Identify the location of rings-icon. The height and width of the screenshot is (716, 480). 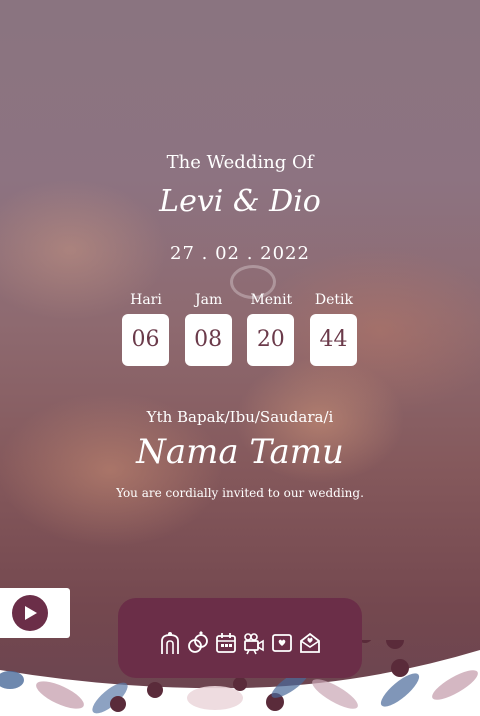
(198, 643).